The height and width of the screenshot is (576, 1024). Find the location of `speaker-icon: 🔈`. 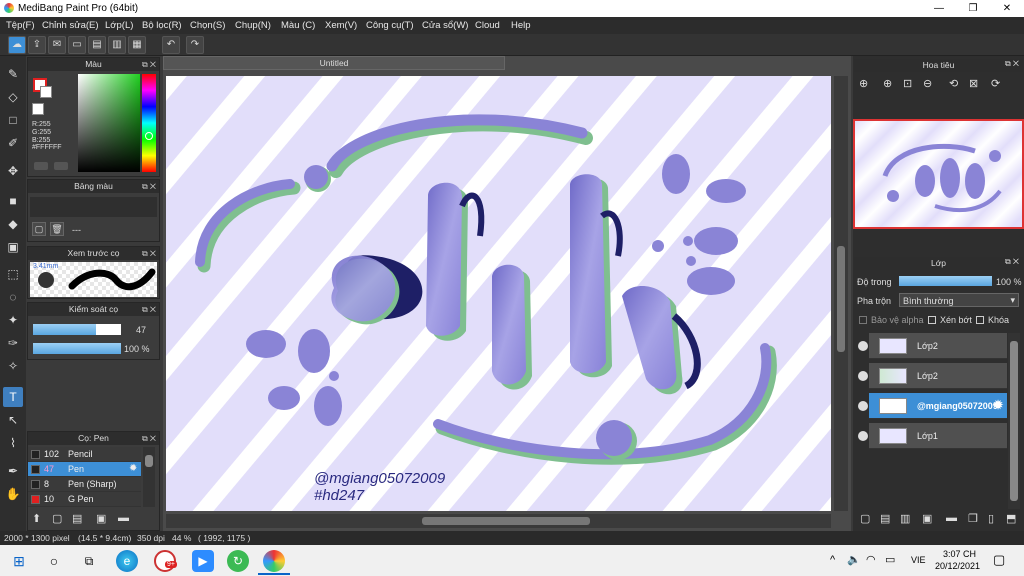

speaker-icon: 🔈 is located at coordinates (854, 559).